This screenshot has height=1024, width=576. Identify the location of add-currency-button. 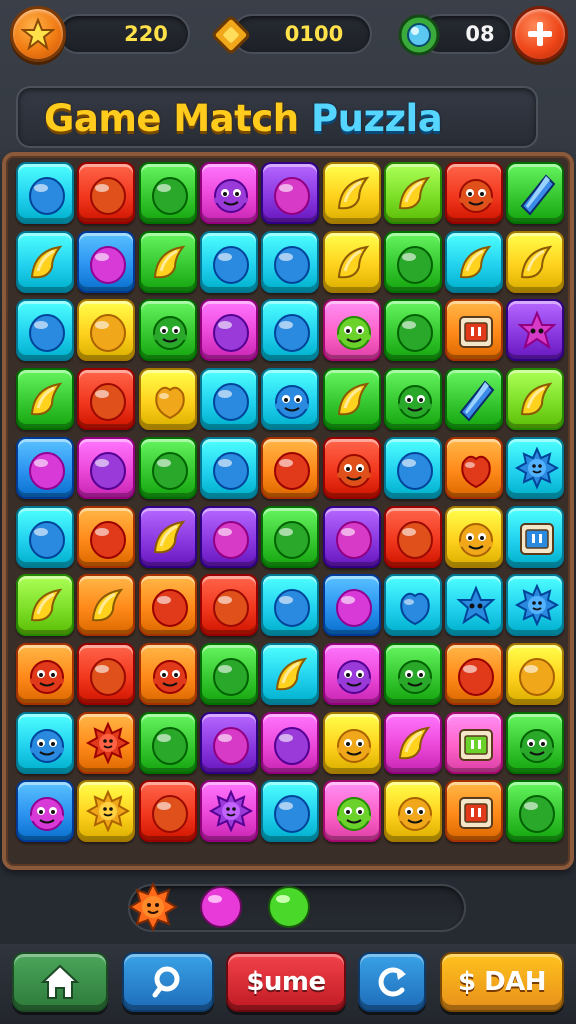
(540, 34).